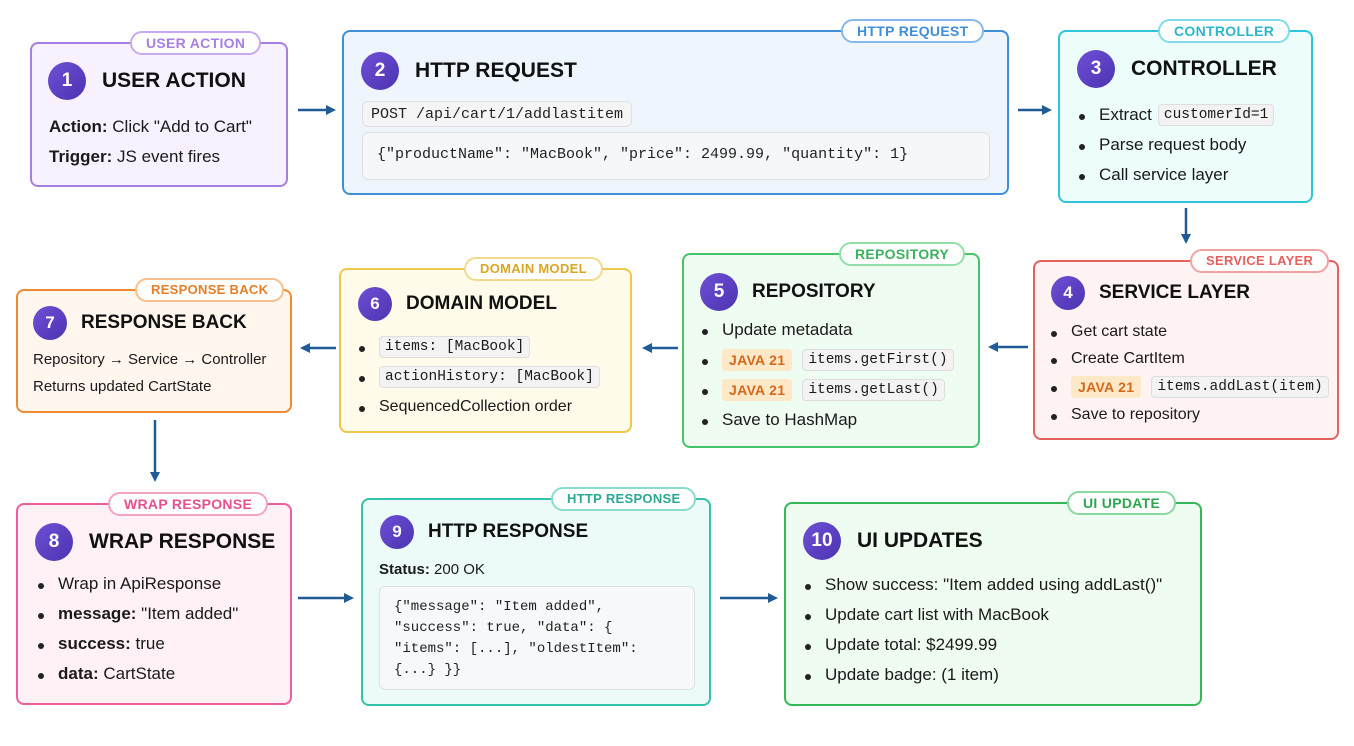 This screenshot has height=746, width=1354. I want to click on list-item: JAVA 21 items.getFirst(), so click(826, 360).